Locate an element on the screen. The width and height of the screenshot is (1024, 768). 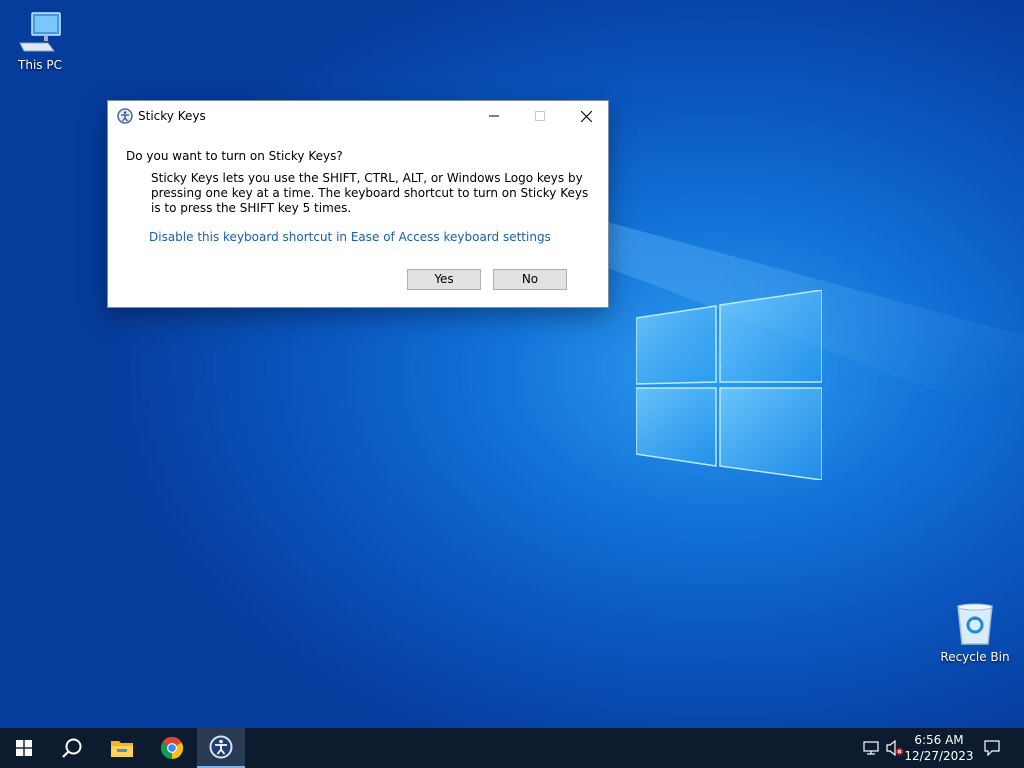
recycle-bin-label: Recycle Bin is located at coordinates (975, 657).